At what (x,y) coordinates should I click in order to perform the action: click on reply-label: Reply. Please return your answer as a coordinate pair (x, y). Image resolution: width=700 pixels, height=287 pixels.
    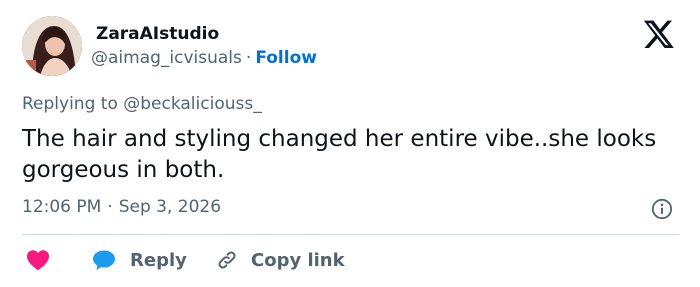
    Looking at the image, I should click on (158, 260).